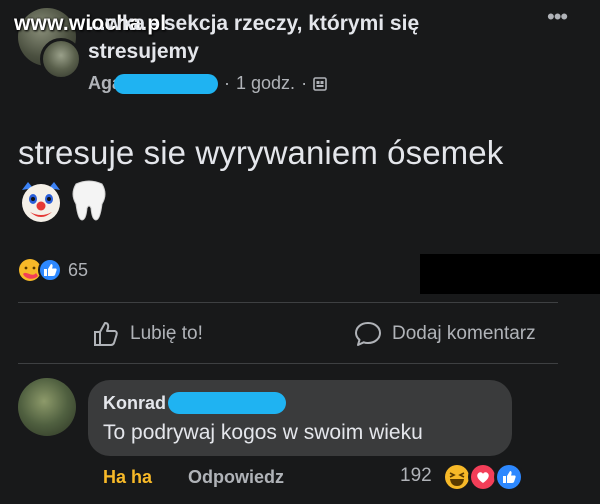 This screenshot has width=600, height=504. I want to click on comment-button: Dodaj komentarz, so click(445, 334).